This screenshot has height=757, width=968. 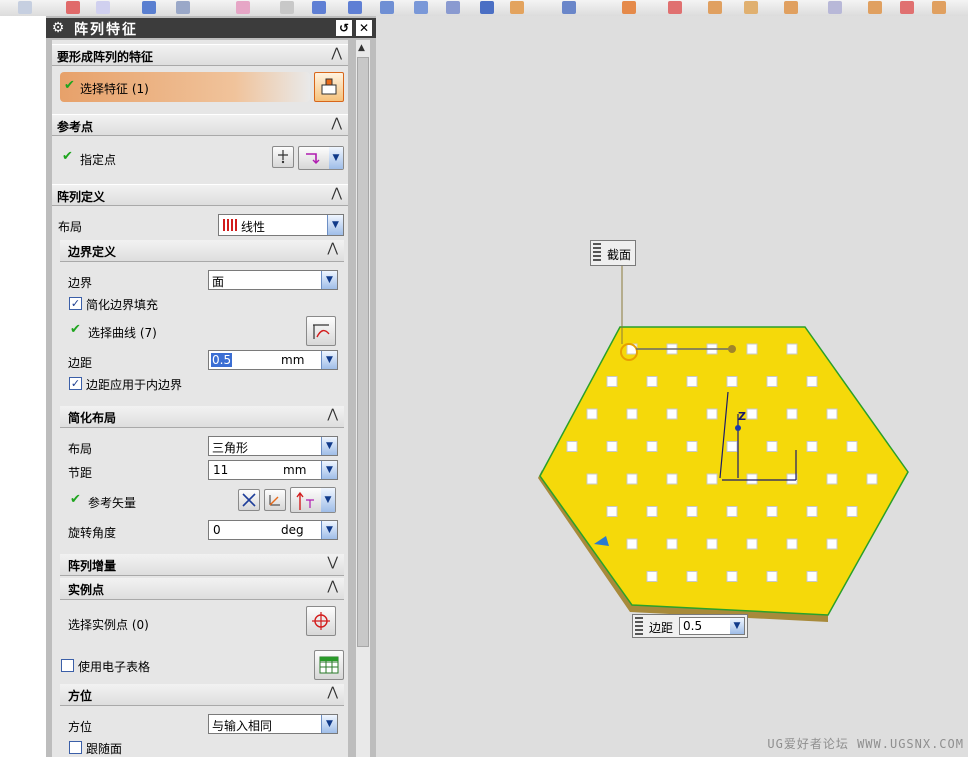 What do you see at coordinates (273, 360) in the screenshot?
I see `margin-field: 0.5 mm ▼` at bounding box center [273, 360].